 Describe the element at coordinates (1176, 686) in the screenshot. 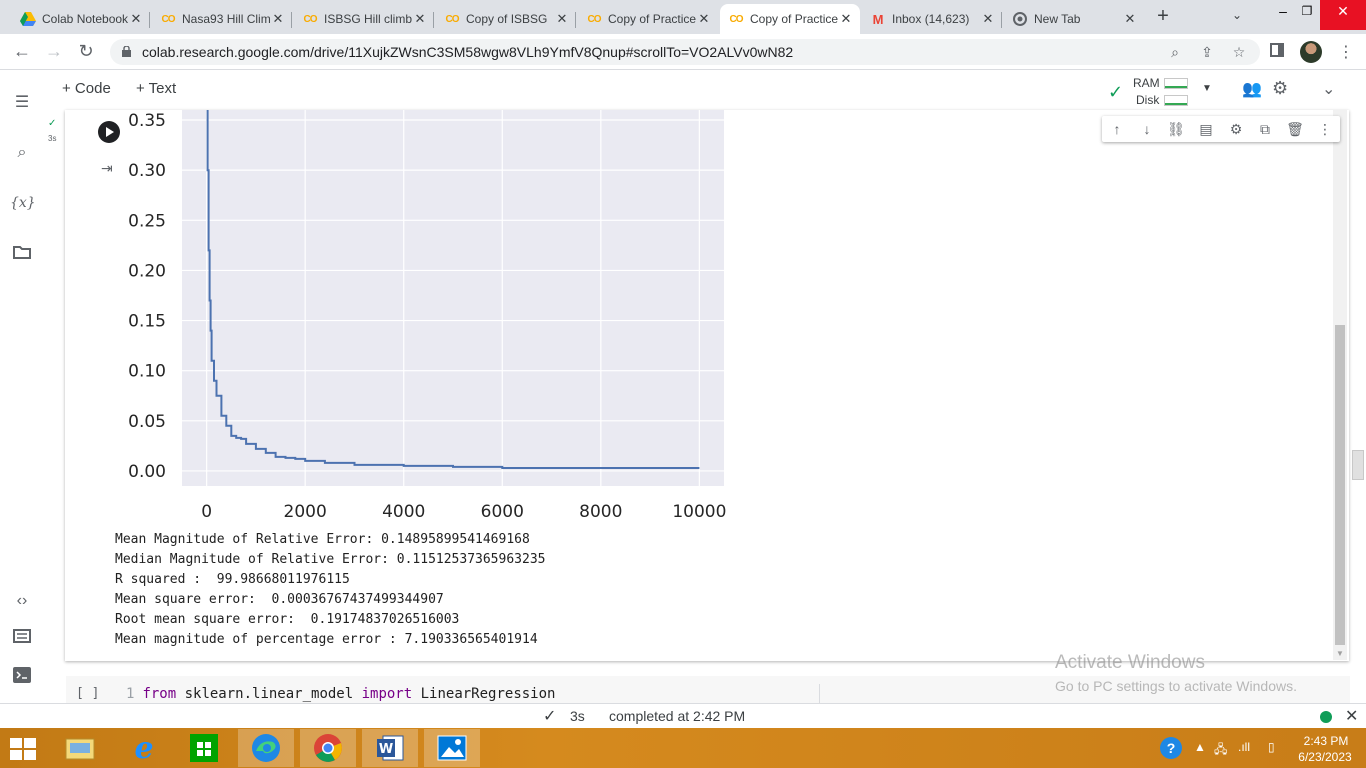

I see `watermark-subtitle: Go to PC settings to activate Windows.` at that location.